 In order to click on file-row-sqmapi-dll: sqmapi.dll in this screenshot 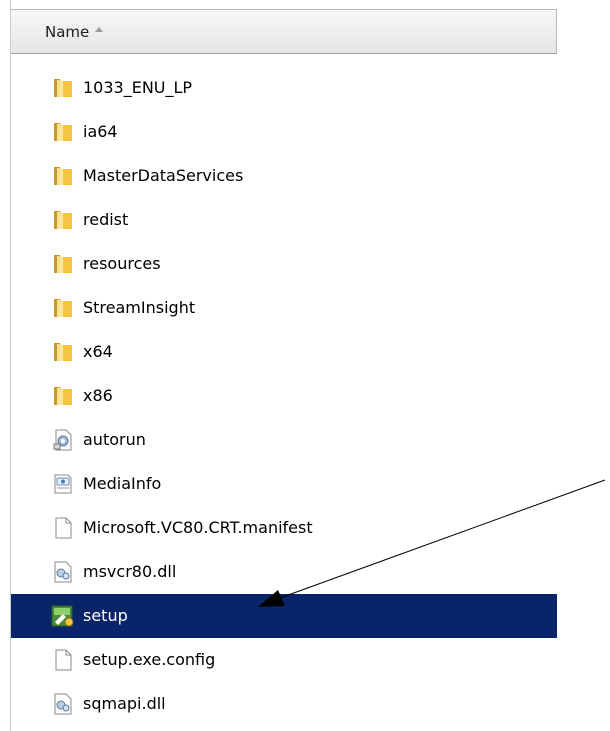, I will do `click(284, 704)`.